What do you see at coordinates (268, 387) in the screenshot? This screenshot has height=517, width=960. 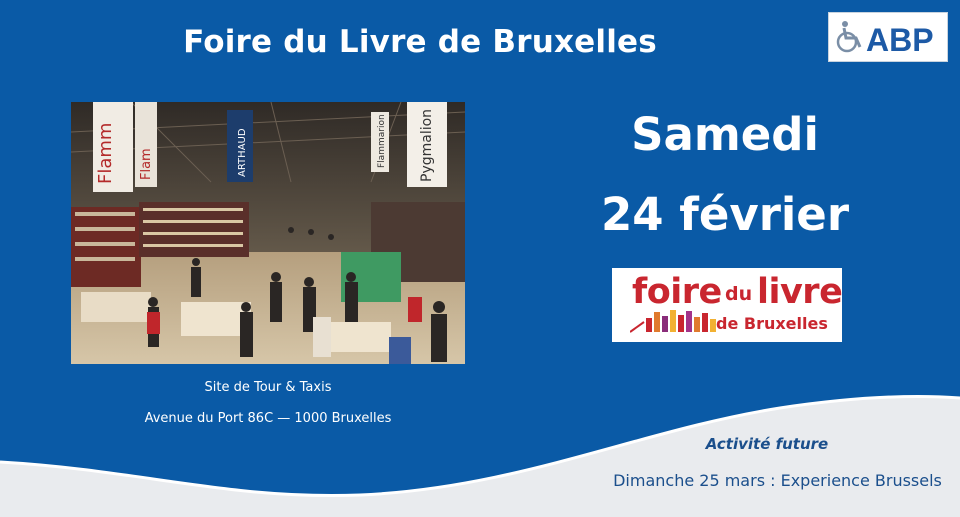 I see `venue-name: Site de Tour & Taxis` at bounding box center [268, 387].